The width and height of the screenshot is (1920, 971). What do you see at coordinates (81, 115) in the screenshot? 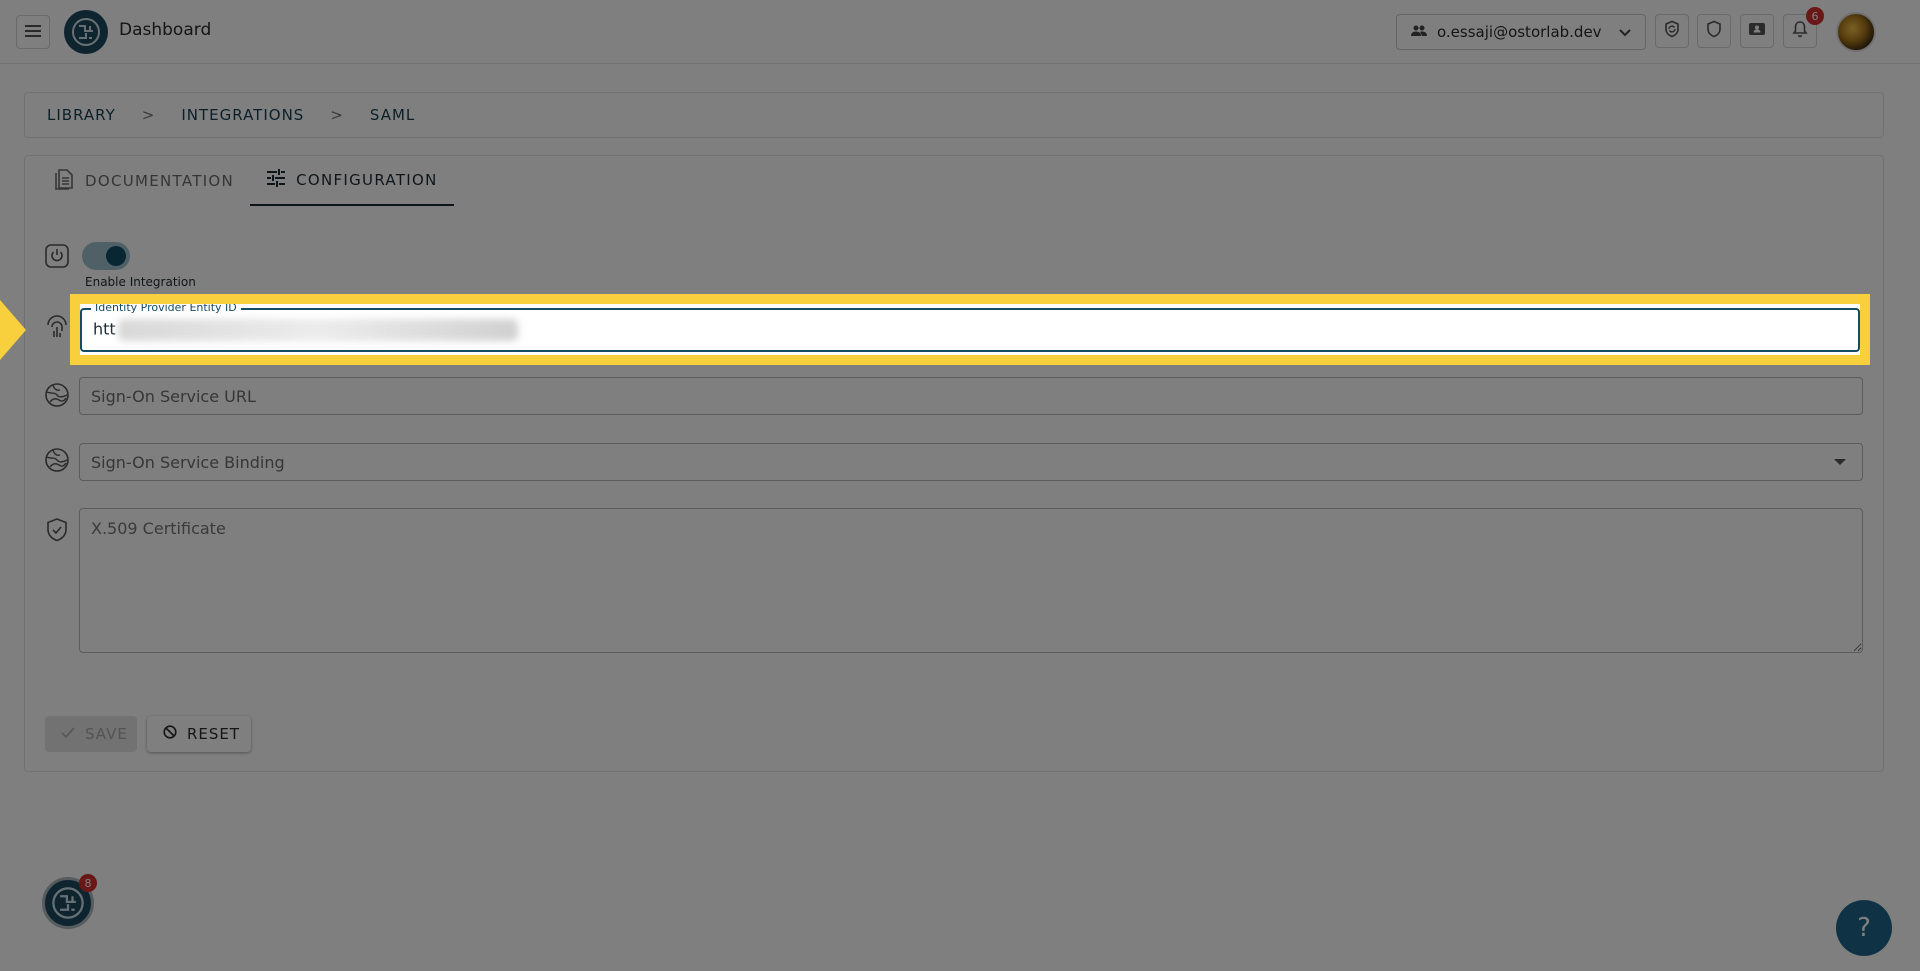
I see `breadcrumb-library: LIBRARY` at bounding box center [81, 115].